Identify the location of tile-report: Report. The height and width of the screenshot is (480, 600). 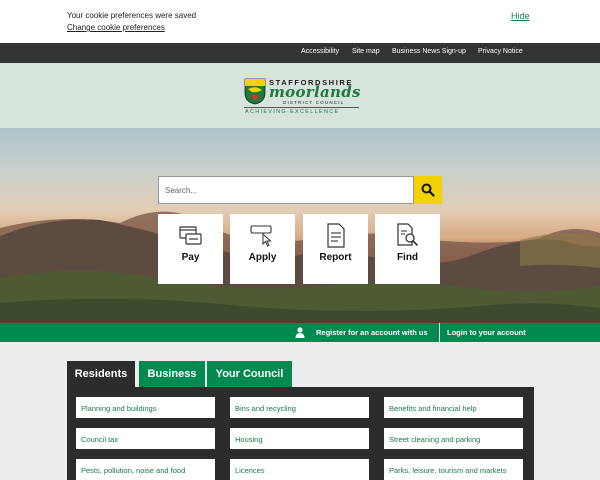
(335, 249).